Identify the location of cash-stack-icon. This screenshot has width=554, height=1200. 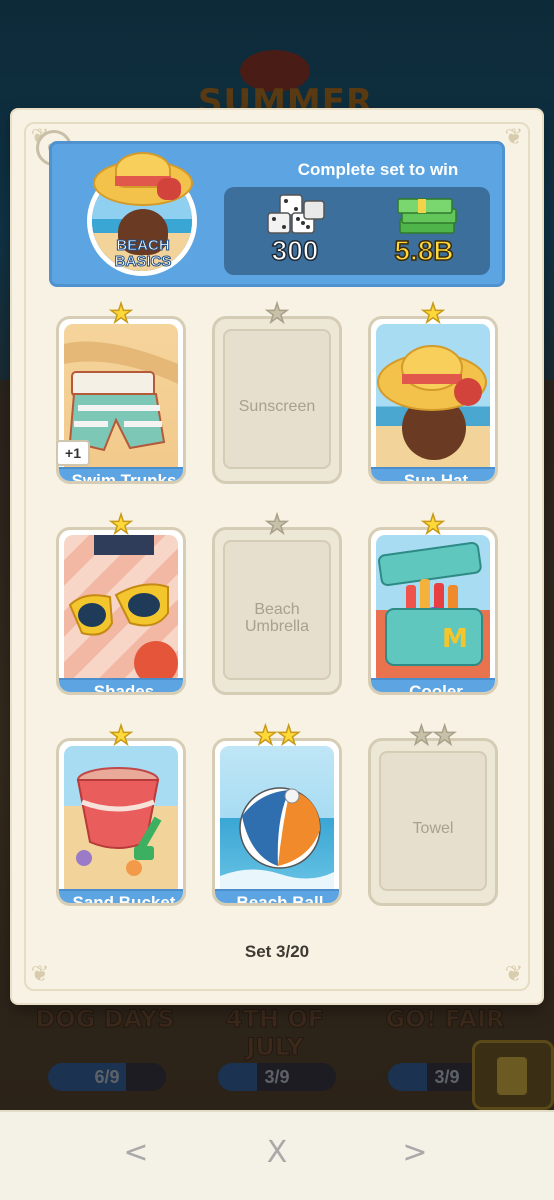
(427, 216).